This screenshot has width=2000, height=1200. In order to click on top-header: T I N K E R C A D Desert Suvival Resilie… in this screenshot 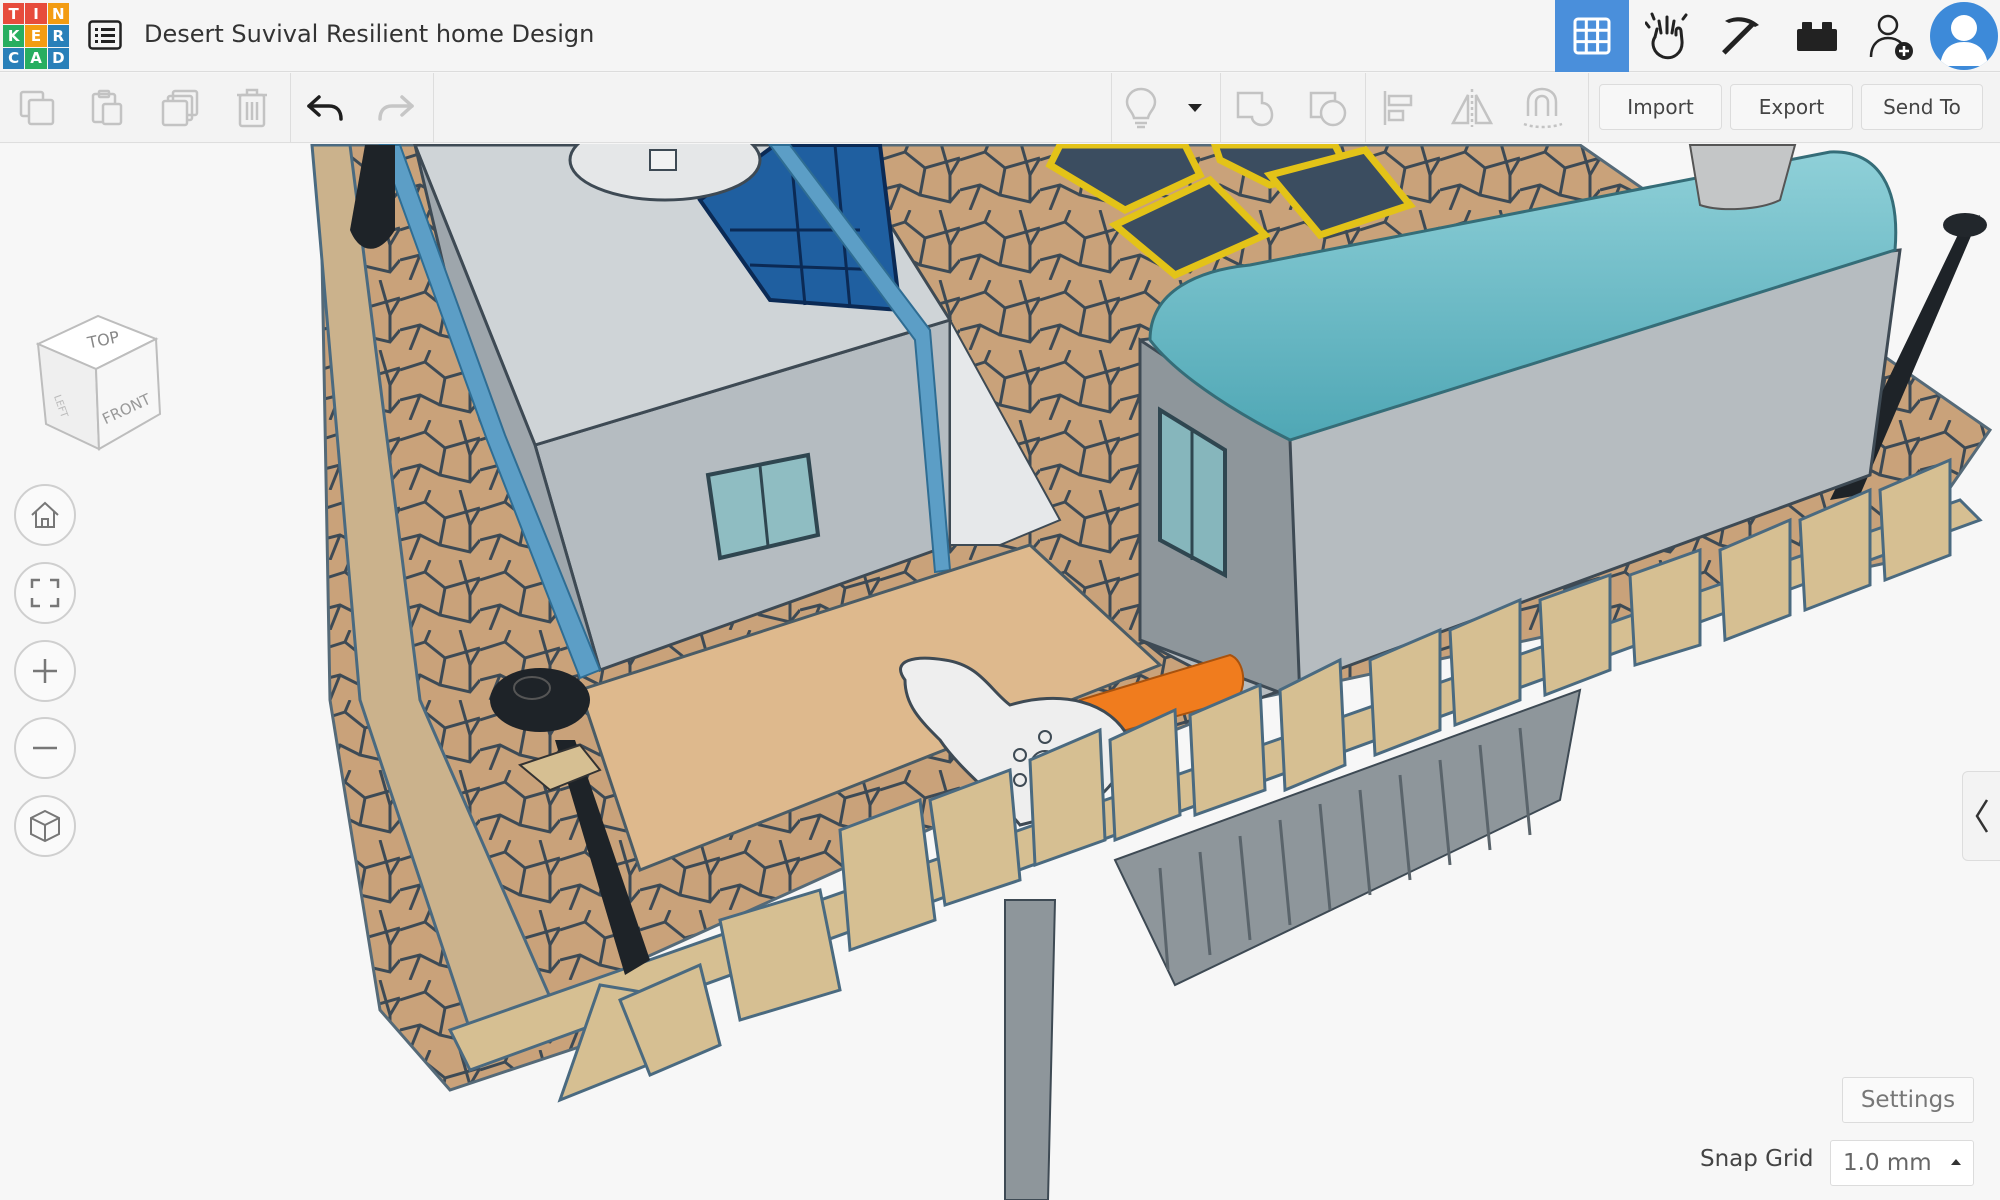, I will do `click(1000, 36)`.